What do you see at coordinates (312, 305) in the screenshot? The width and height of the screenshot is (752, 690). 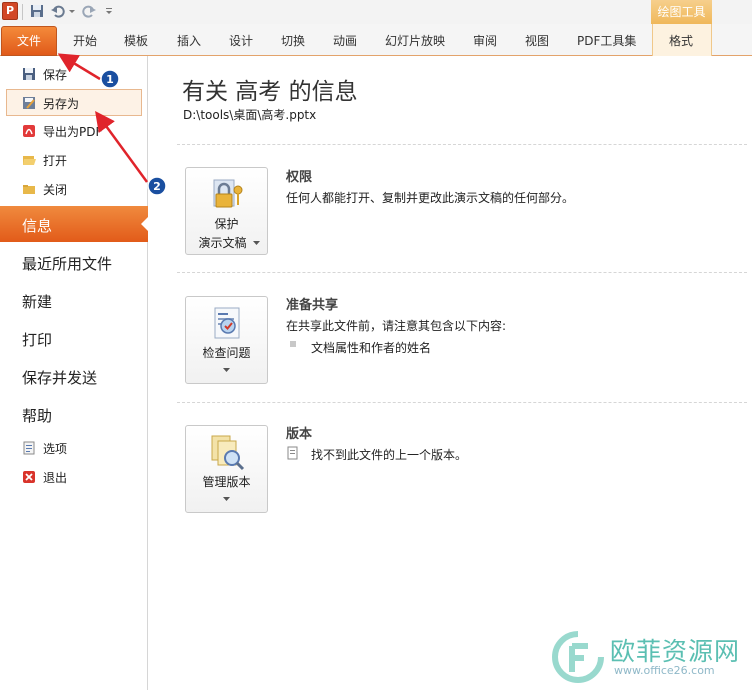 I see `prepare-heading: 准备共享` at bounding box center [312, 305].